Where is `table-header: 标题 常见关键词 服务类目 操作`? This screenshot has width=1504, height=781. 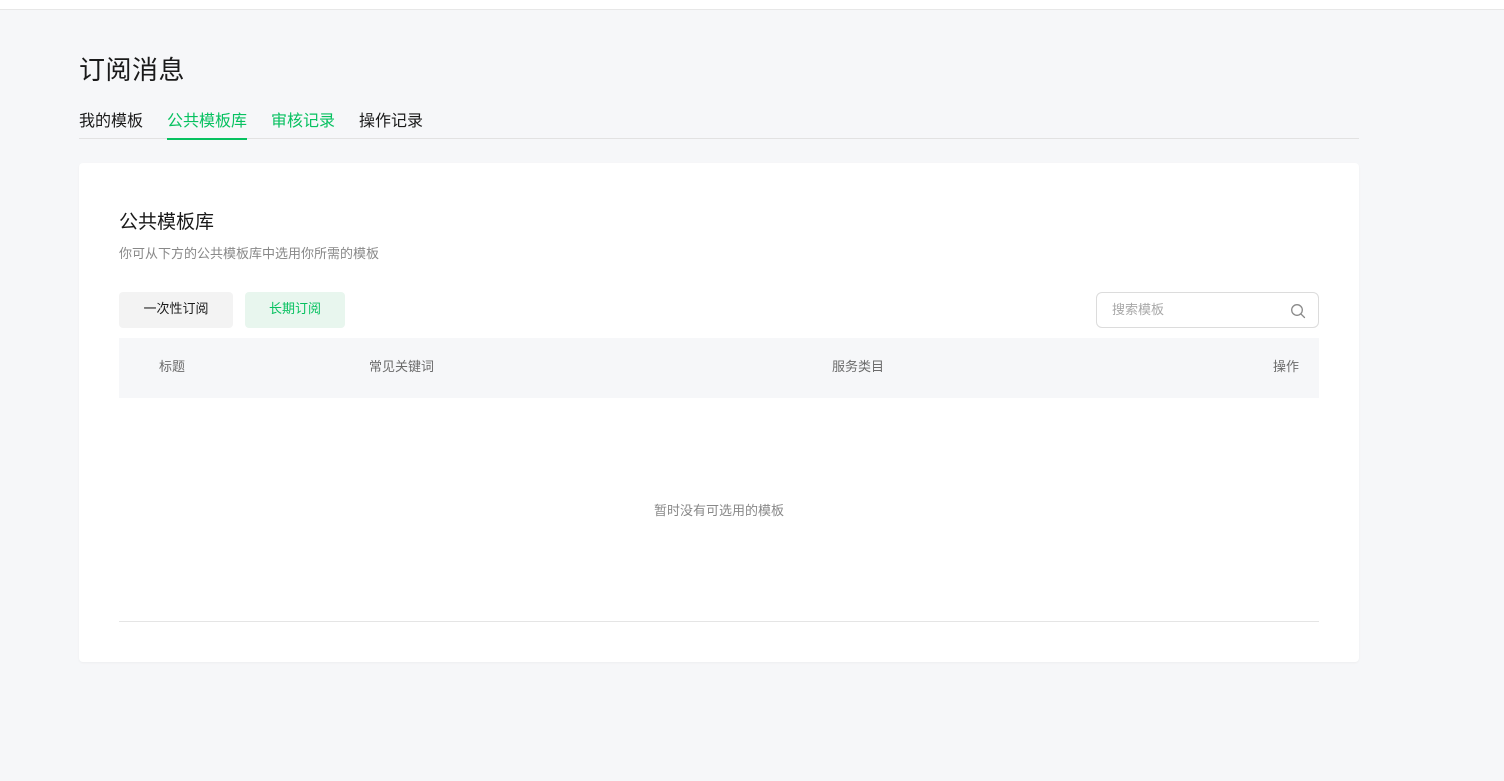 table-header: 标题 常见关键词 服务类目 操作 is located at coordinates (719, 368).